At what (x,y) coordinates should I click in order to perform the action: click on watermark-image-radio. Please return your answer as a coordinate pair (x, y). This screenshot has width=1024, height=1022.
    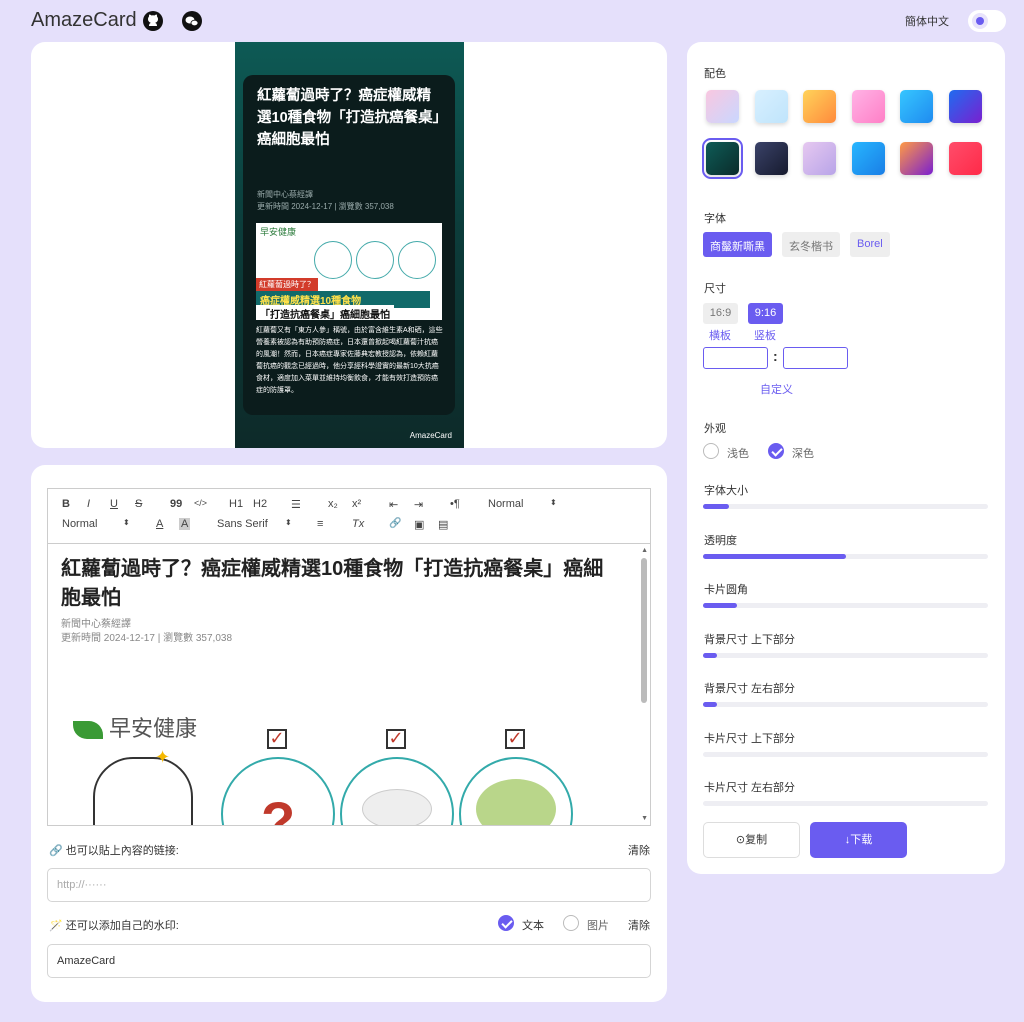
    Looking at the image, I should click on (571, 923).